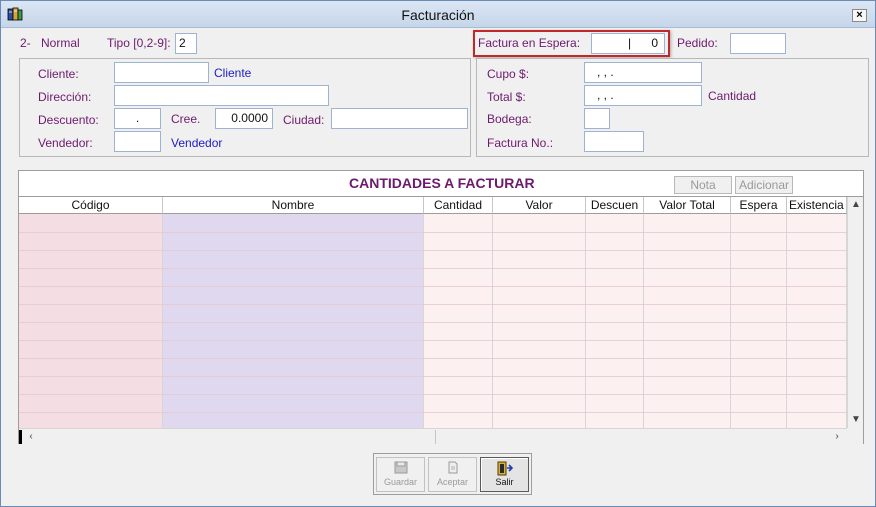 Image resolution: width=876 pixels, height=507 pixels. Describe the element at coordinates (817, 205) in the screenshot. I see `header-existencia: Existencia` at that location.